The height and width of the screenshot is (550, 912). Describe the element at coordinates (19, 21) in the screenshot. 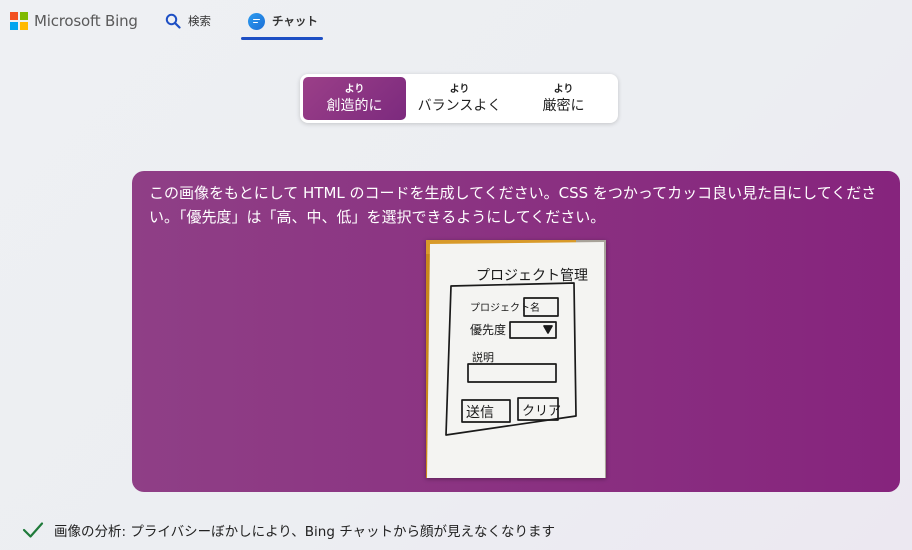

I see `microsoft-logo-icon` at that location.